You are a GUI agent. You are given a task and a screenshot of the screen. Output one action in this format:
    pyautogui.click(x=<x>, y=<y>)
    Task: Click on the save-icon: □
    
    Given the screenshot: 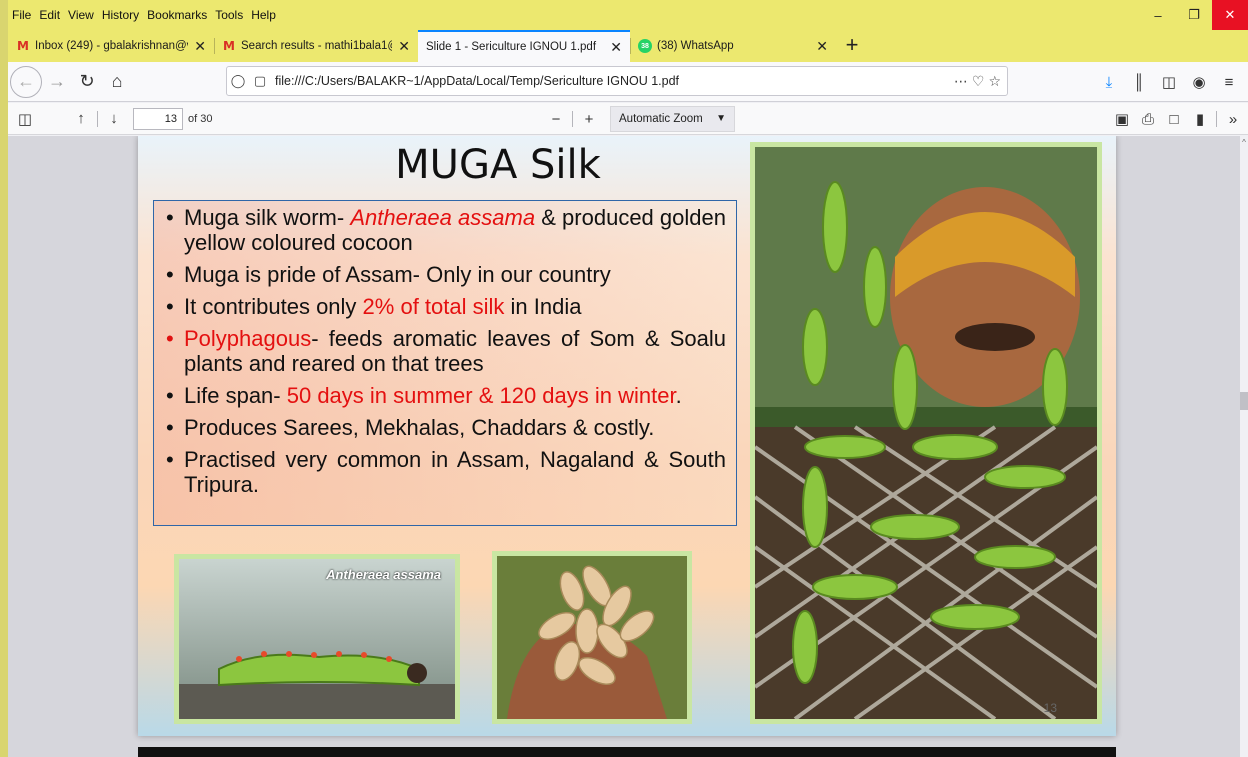 What is the action you would take?
    pyautogui.click(x=1174, y=119)
    